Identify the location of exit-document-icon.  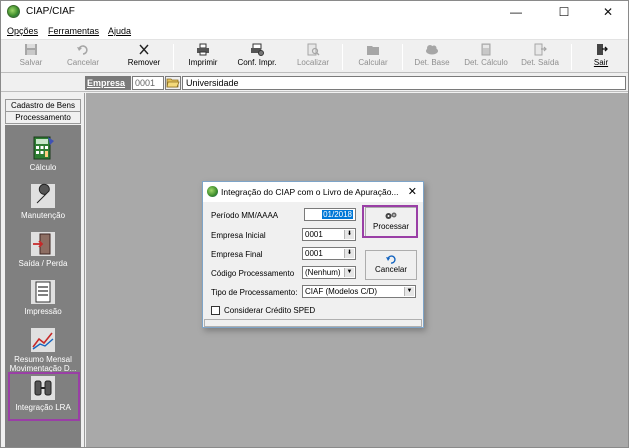
(540, 49).